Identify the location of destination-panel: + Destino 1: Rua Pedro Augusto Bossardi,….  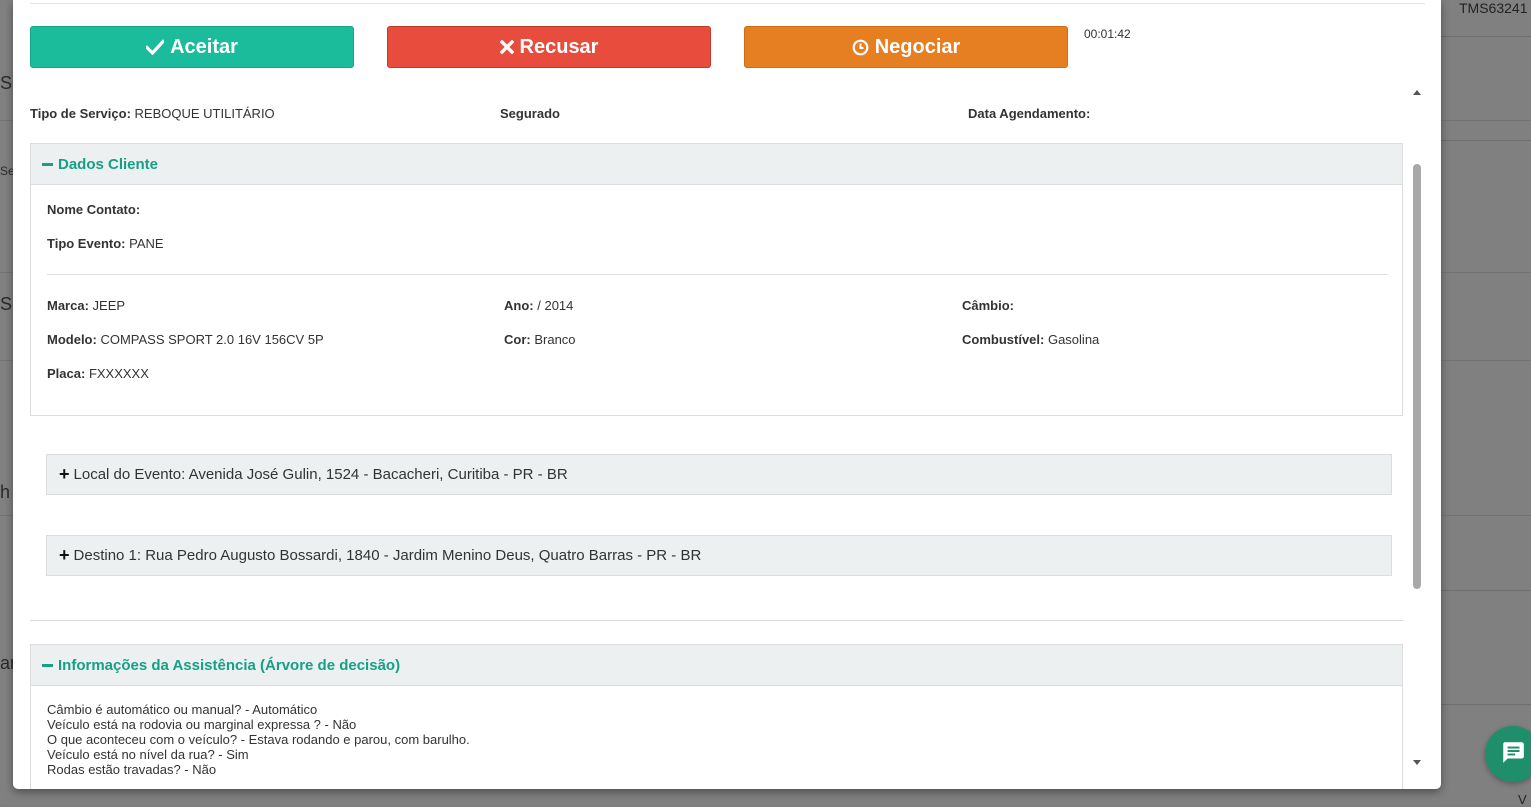
(719, 555).